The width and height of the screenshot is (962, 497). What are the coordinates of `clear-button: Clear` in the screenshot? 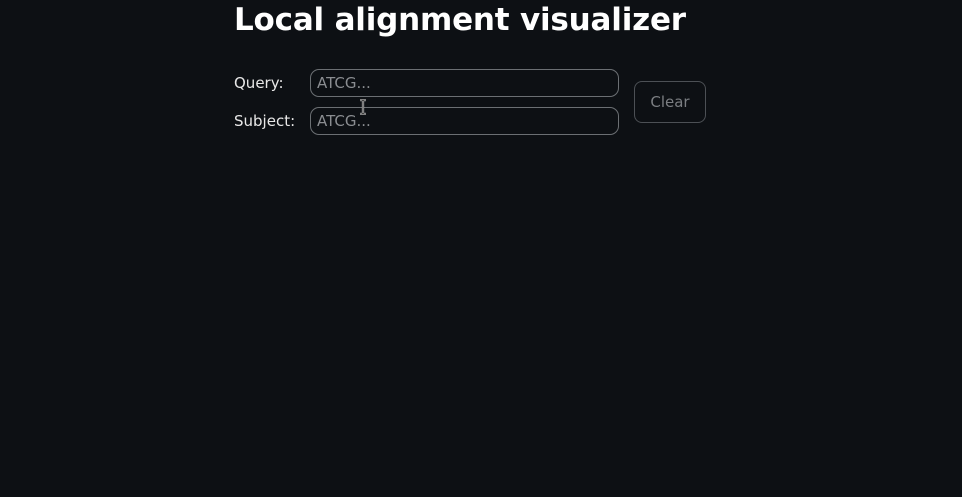 It's located at (670, 102).